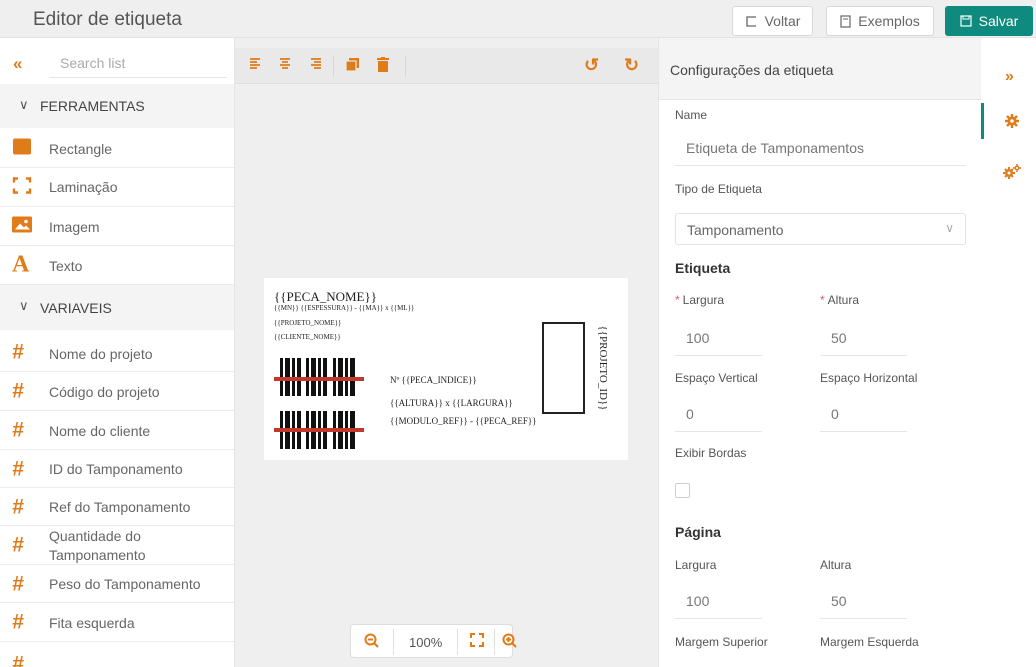  What do you see at coordinates (117, 307) in the screenshot?
I see `section-variaveis: ∨ VARIAVEIS` at bounding box center [117, 307].